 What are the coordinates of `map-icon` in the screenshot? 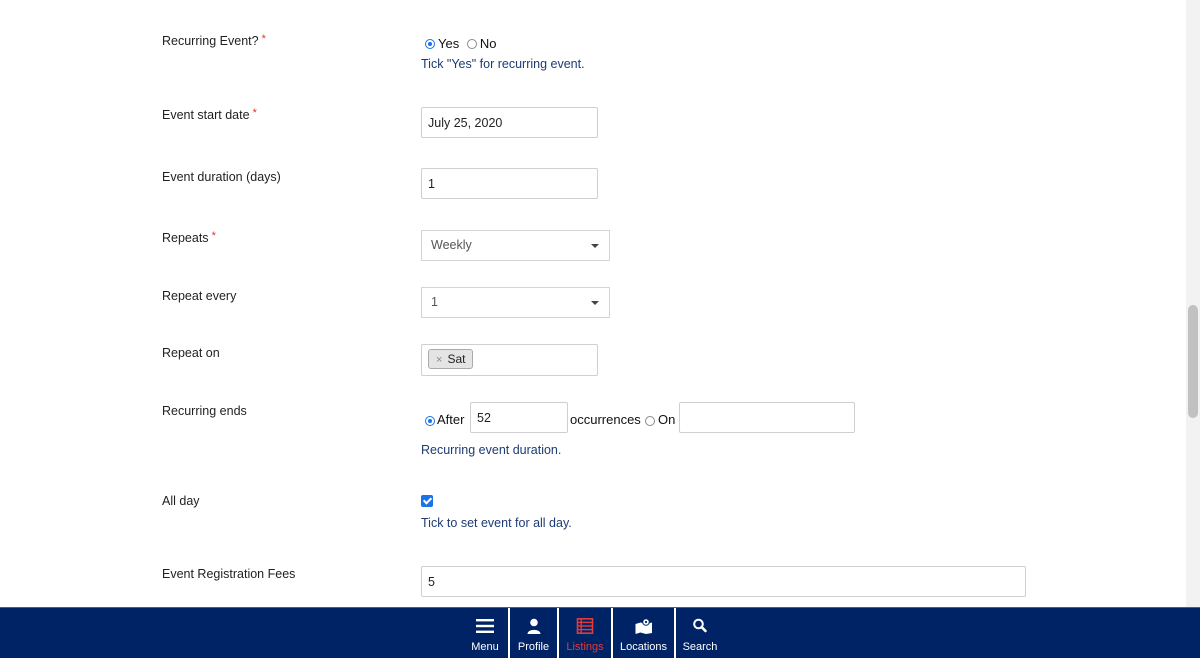 It's located at (643, 626).